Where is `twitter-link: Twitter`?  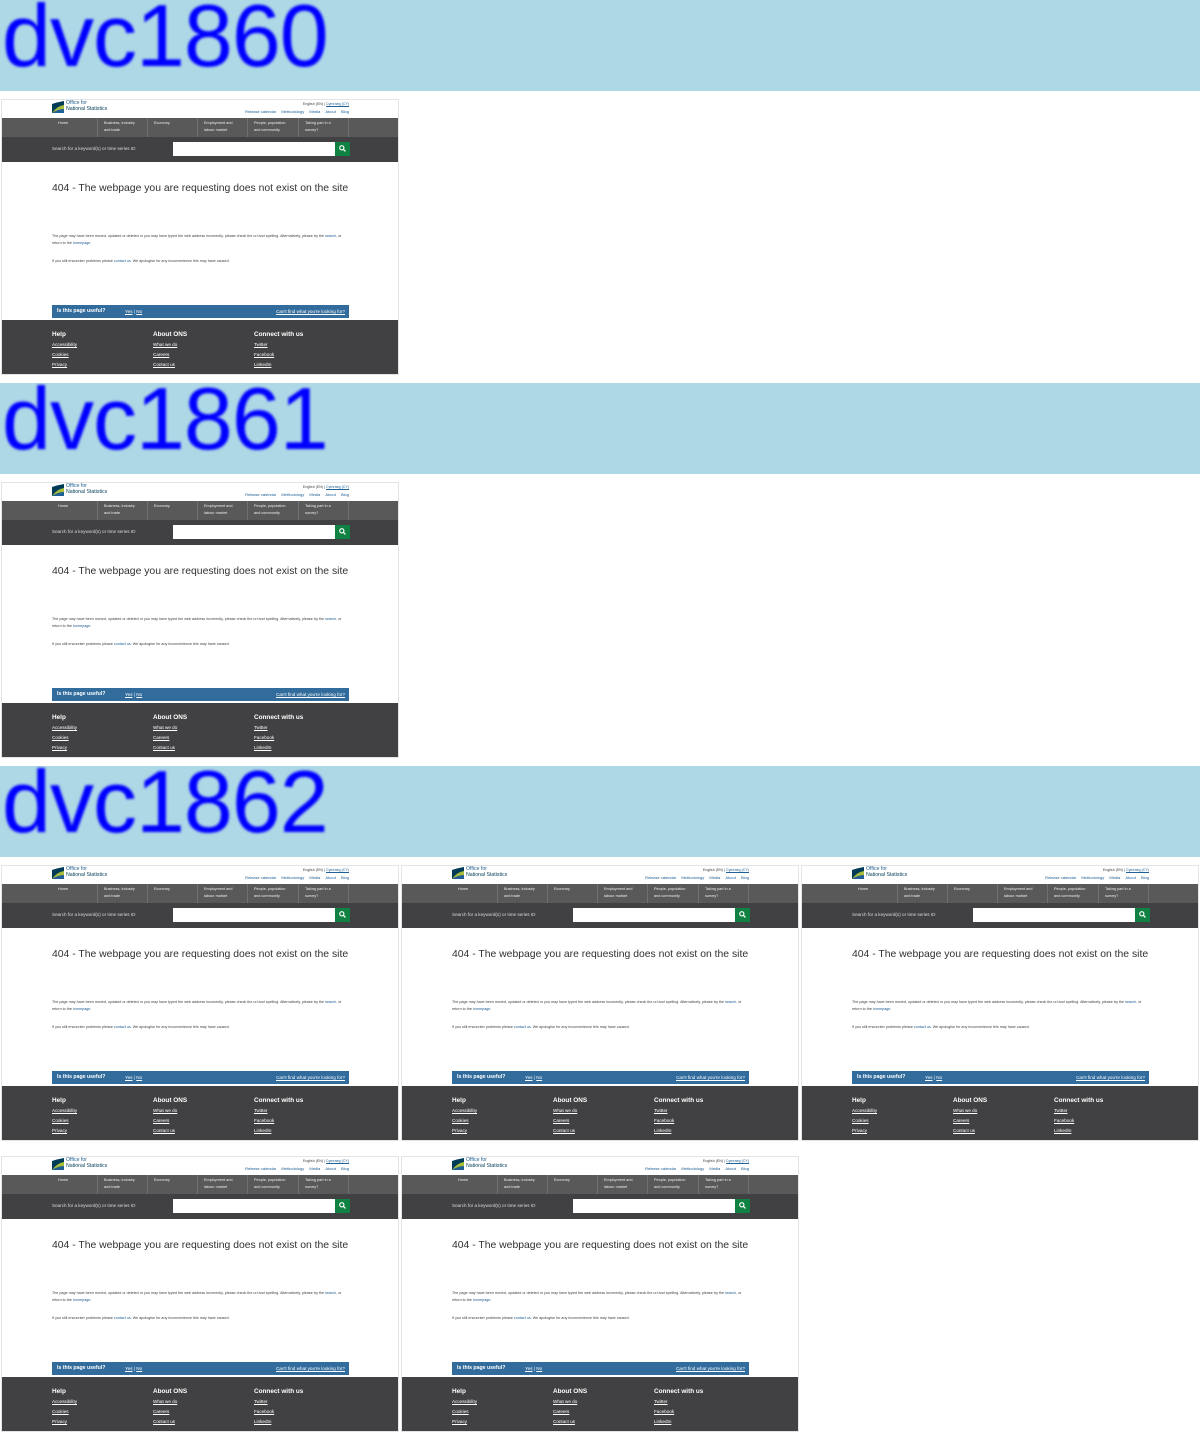
twitter-link: Twitter is located at coordinates (278, 1113).